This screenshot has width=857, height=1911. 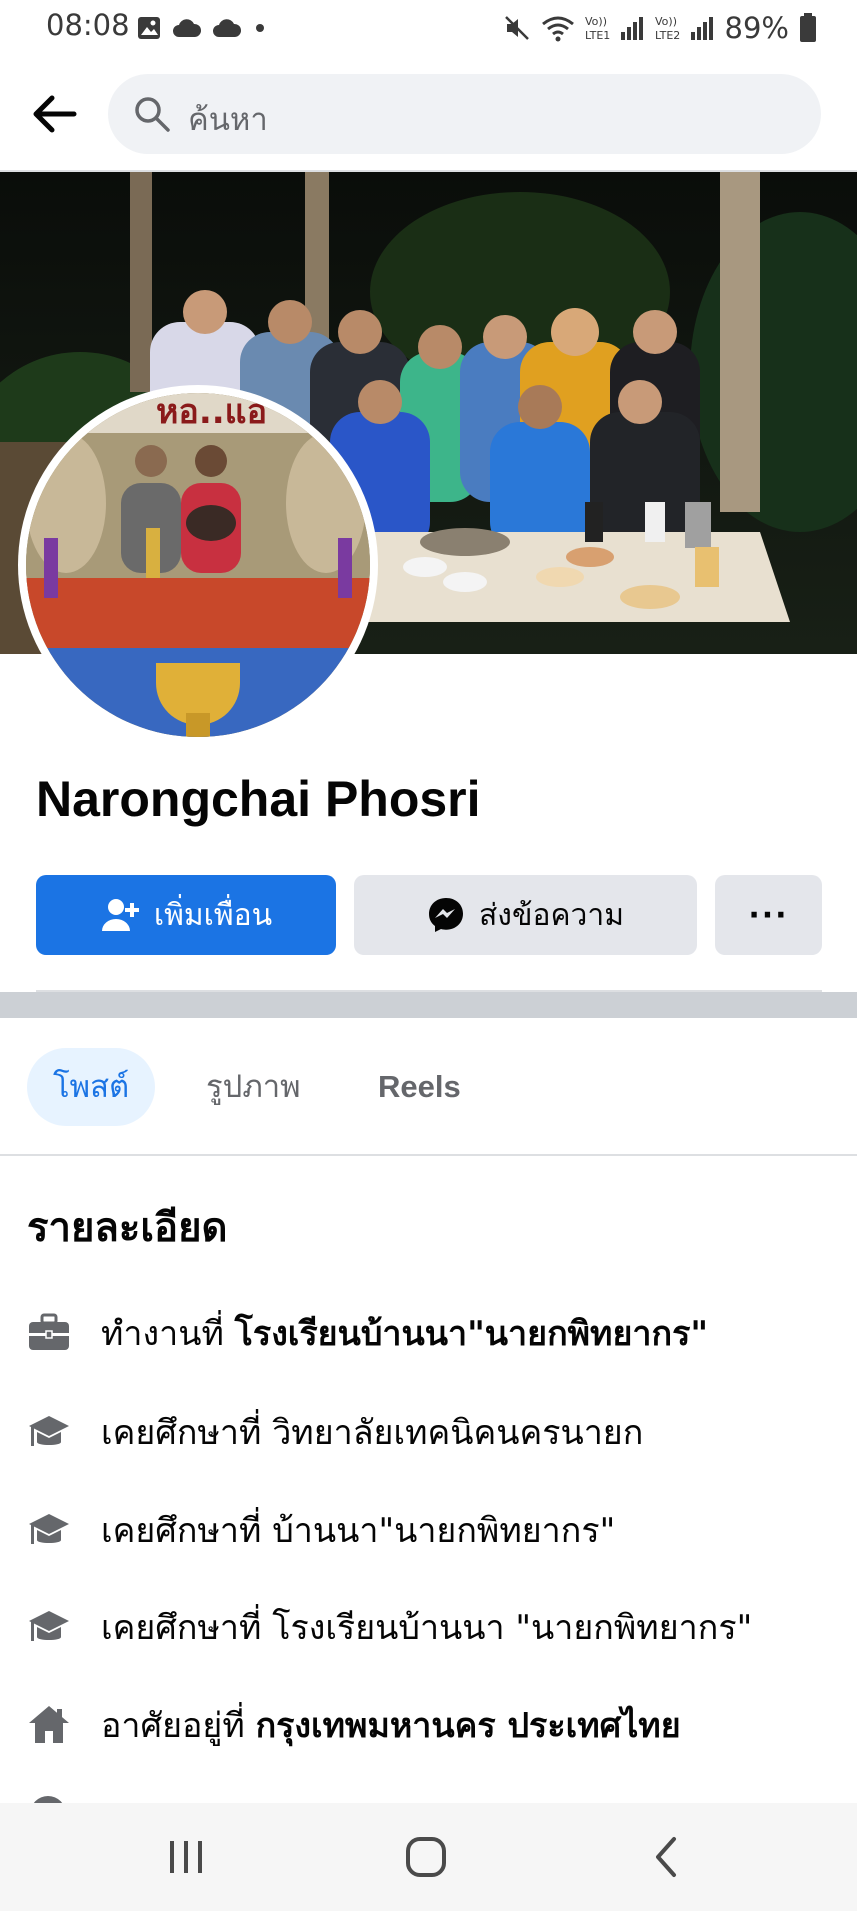 I want to click on recent-apps-button, so click(x=186, y=1857).